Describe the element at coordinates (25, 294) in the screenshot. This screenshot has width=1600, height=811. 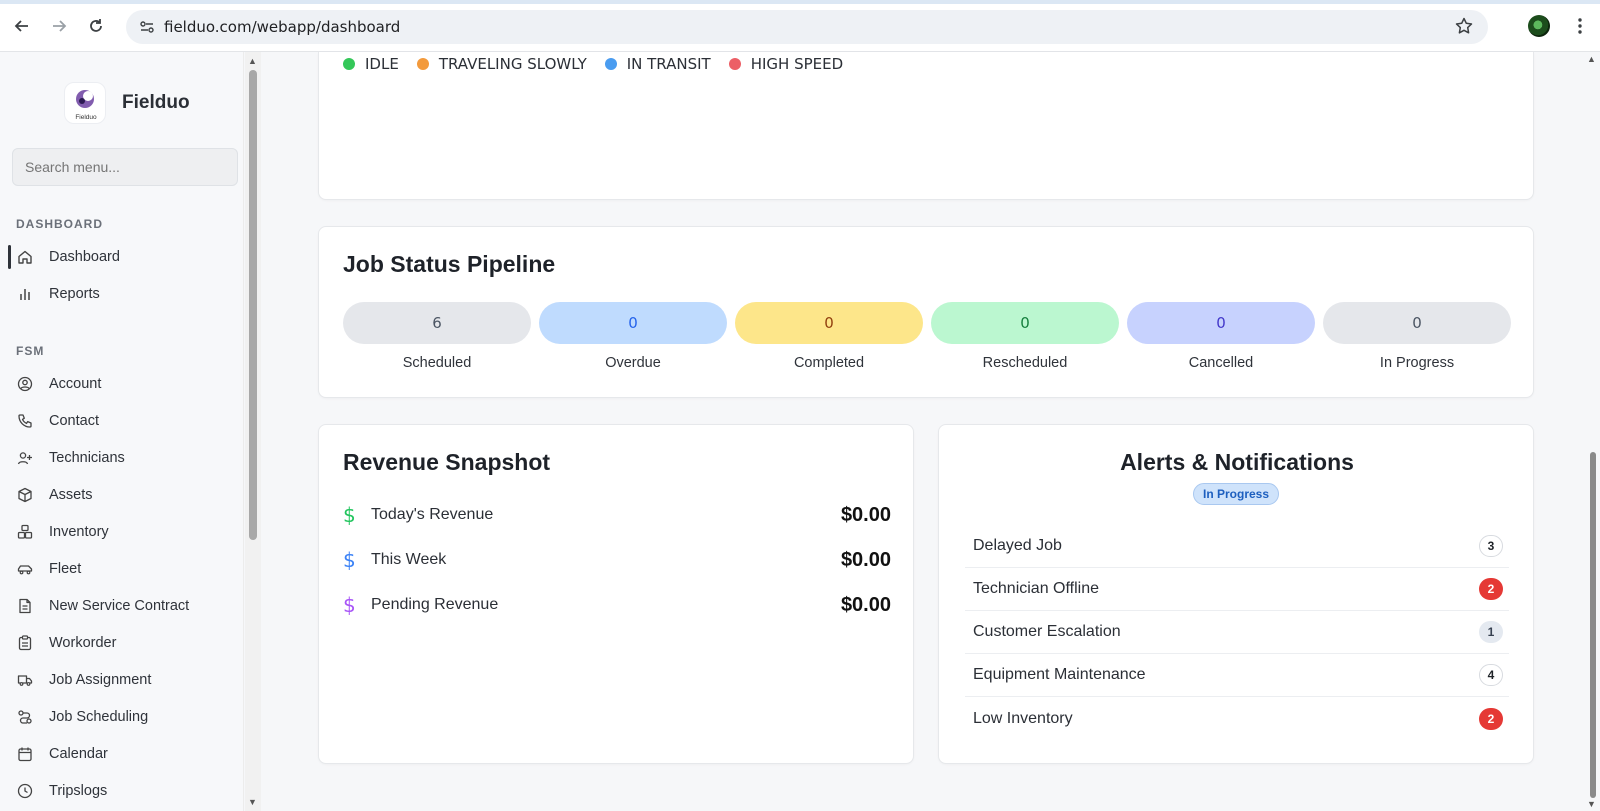
I see `bar-chart-icon` at that location.